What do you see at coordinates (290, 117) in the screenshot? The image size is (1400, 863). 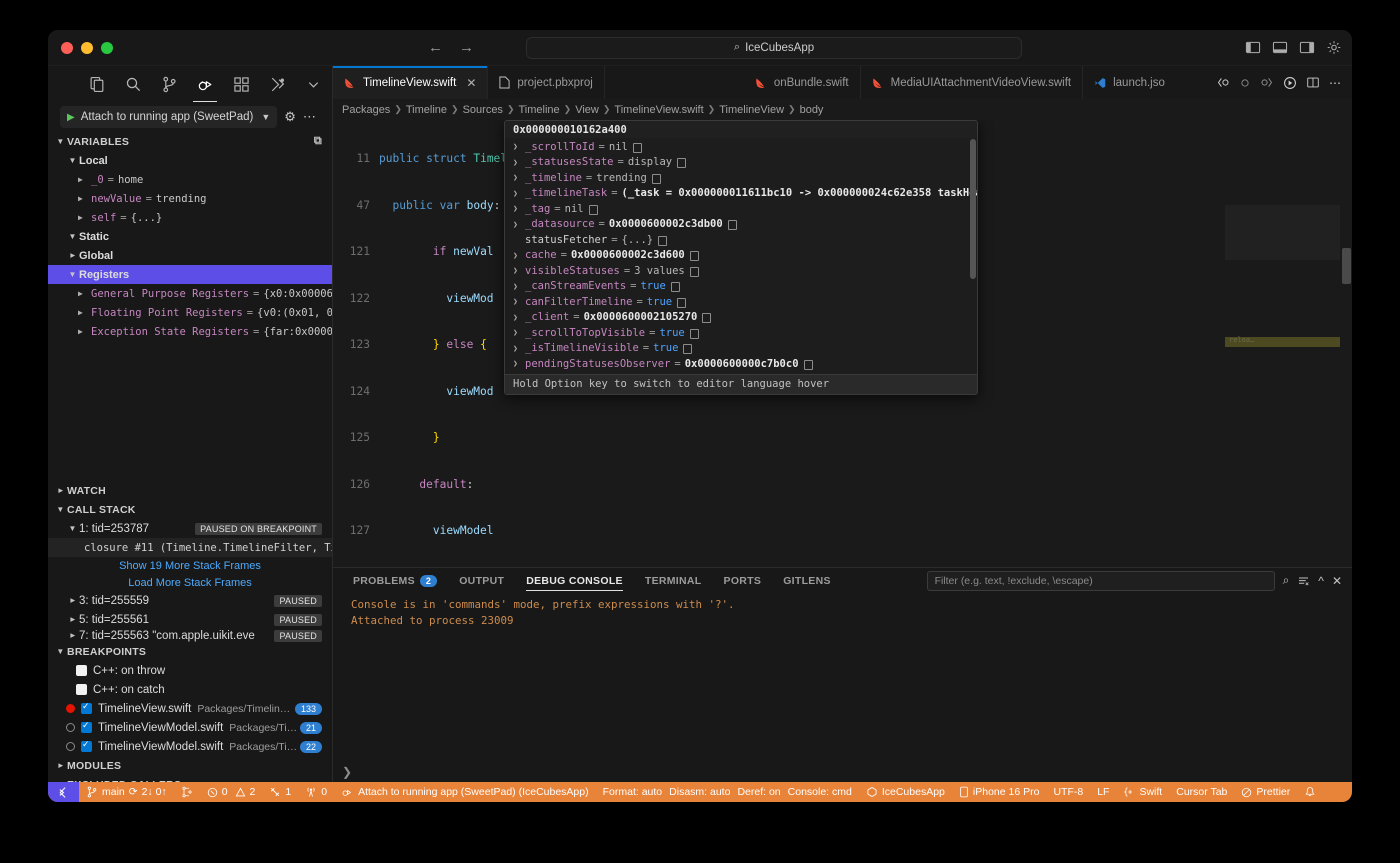 I see `gear-icon: ⚙` at bounding box center [290, 117].